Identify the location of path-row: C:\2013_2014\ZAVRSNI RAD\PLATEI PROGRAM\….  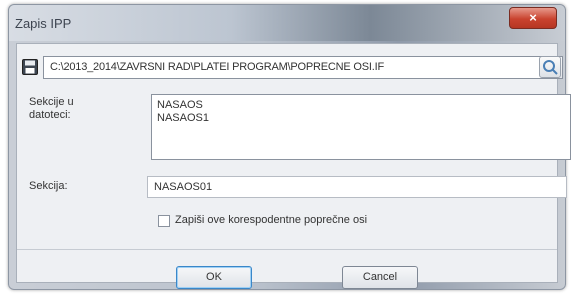
(292, 68).